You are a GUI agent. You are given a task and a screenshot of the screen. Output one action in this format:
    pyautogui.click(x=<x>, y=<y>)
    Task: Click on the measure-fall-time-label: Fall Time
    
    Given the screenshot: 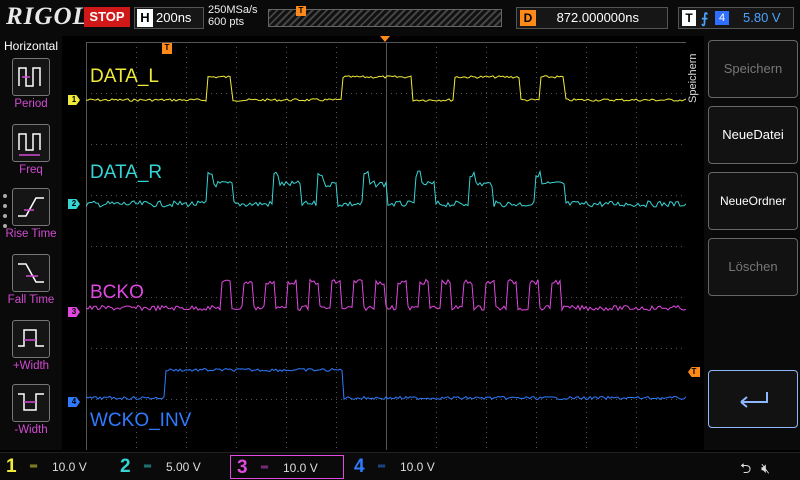 What is the action you would take?
    pyautogui.click(x=31, y=300)
    